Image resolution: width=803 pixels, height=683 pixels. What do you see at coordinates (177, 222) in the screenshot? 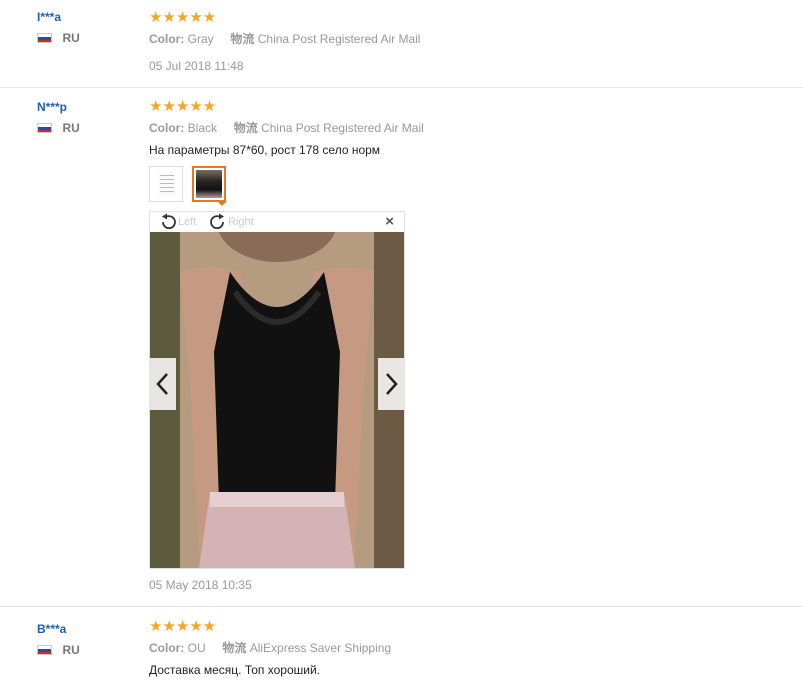
I see `rotate-left-button: Left` at bounding box center [177, 222].